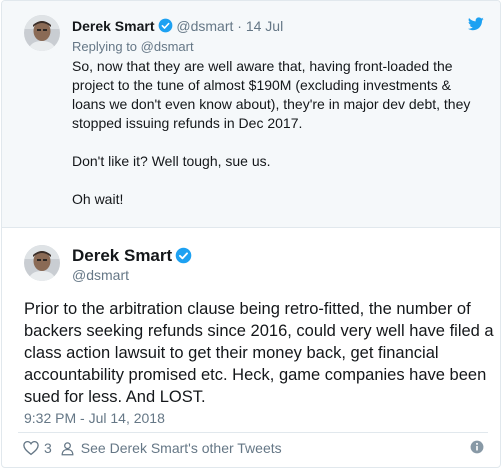 The width and height of the screenshot is (503, 469). What do you see at coordinates (48, 448) in the screenshot?
I see `like-count: 3` at bounding box center [48, 448].